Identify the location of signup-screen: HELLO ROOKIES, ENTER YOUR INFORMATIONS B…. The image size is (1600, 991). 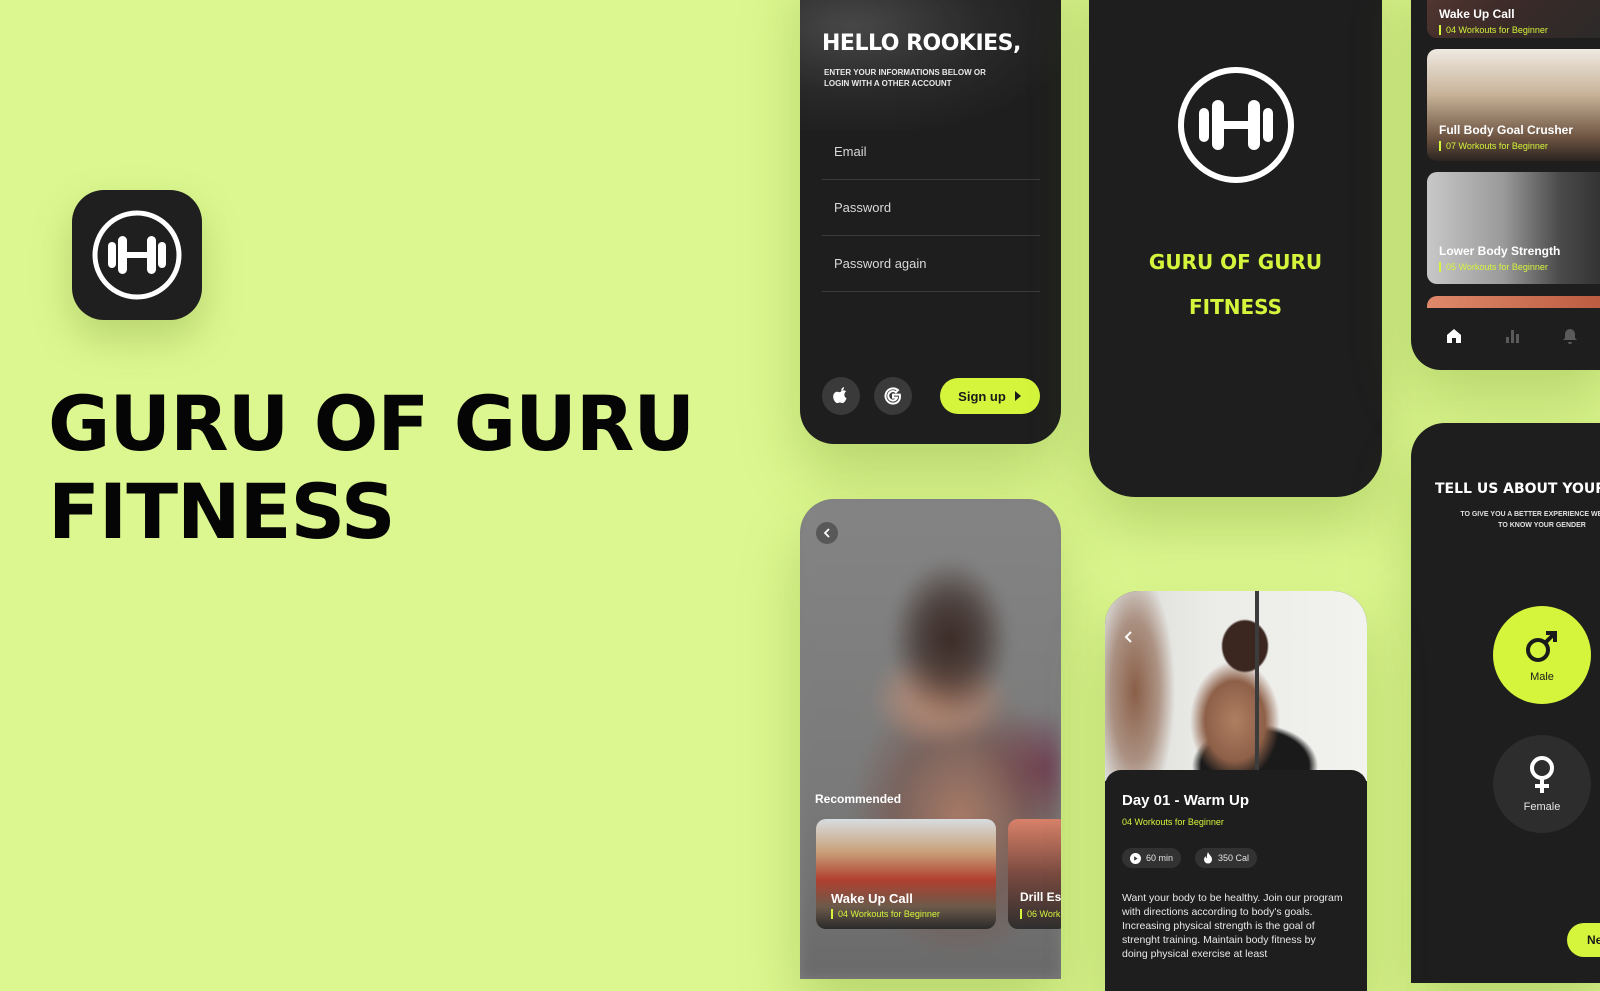
(930, 222).